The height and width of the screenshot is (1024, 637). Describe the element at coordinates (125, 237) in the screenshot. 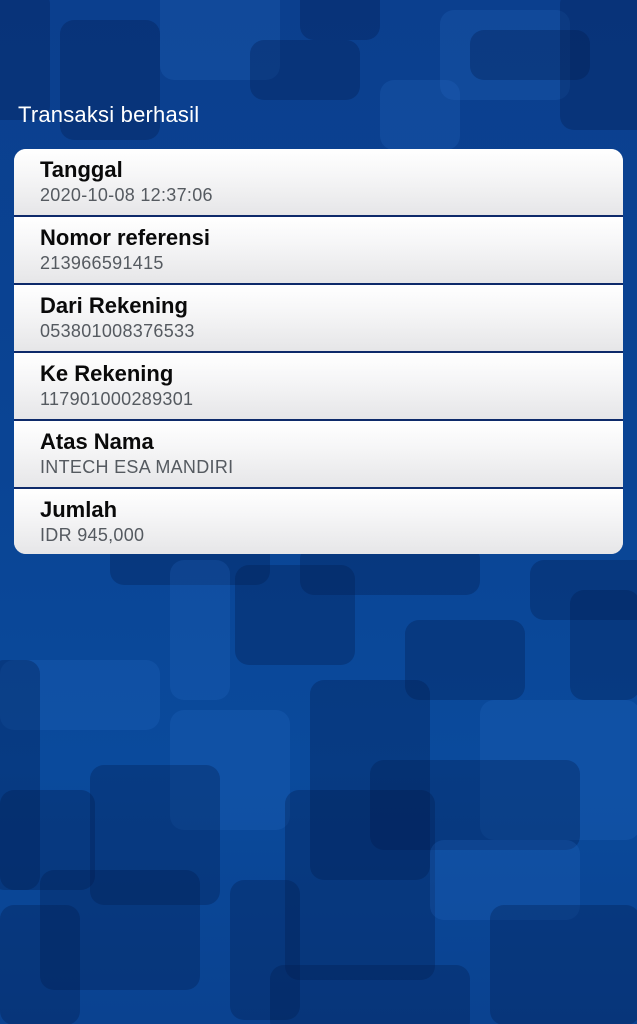

I see `detail-label: Nomor referensi` at that location.